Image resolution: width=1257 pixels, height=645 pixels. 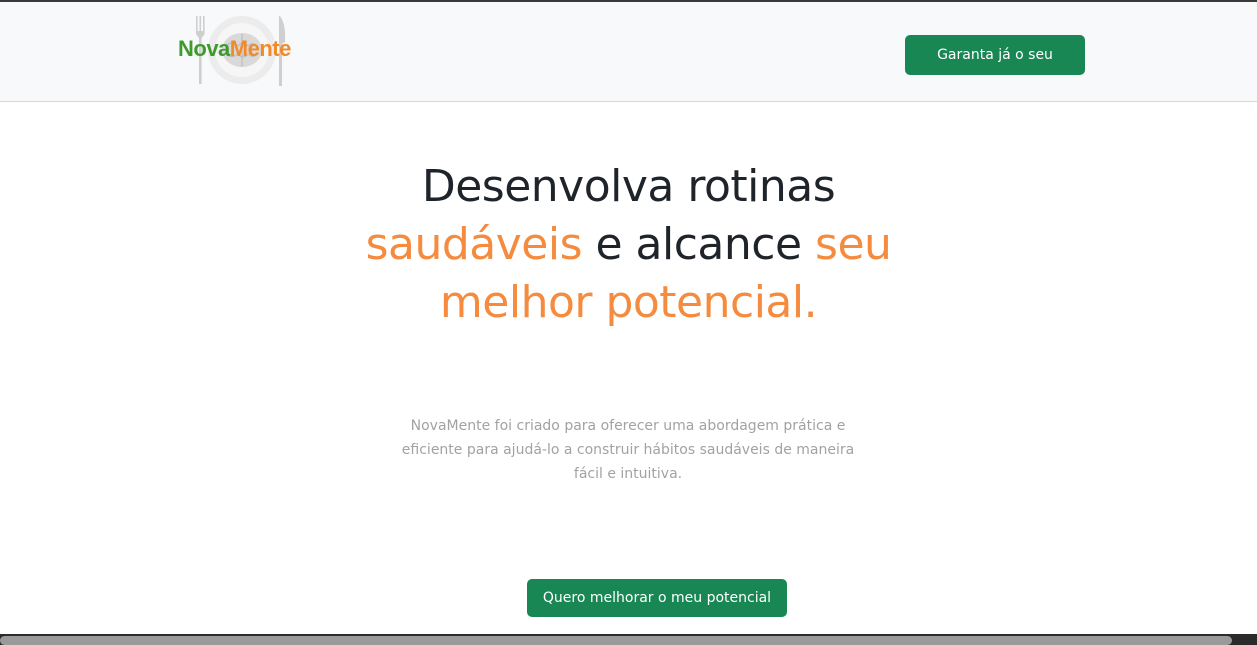 What do you see at coordinates (853, 244) in the screenshot?
I see `hero-accent-seu: seu` at bounding box center [853, 244].